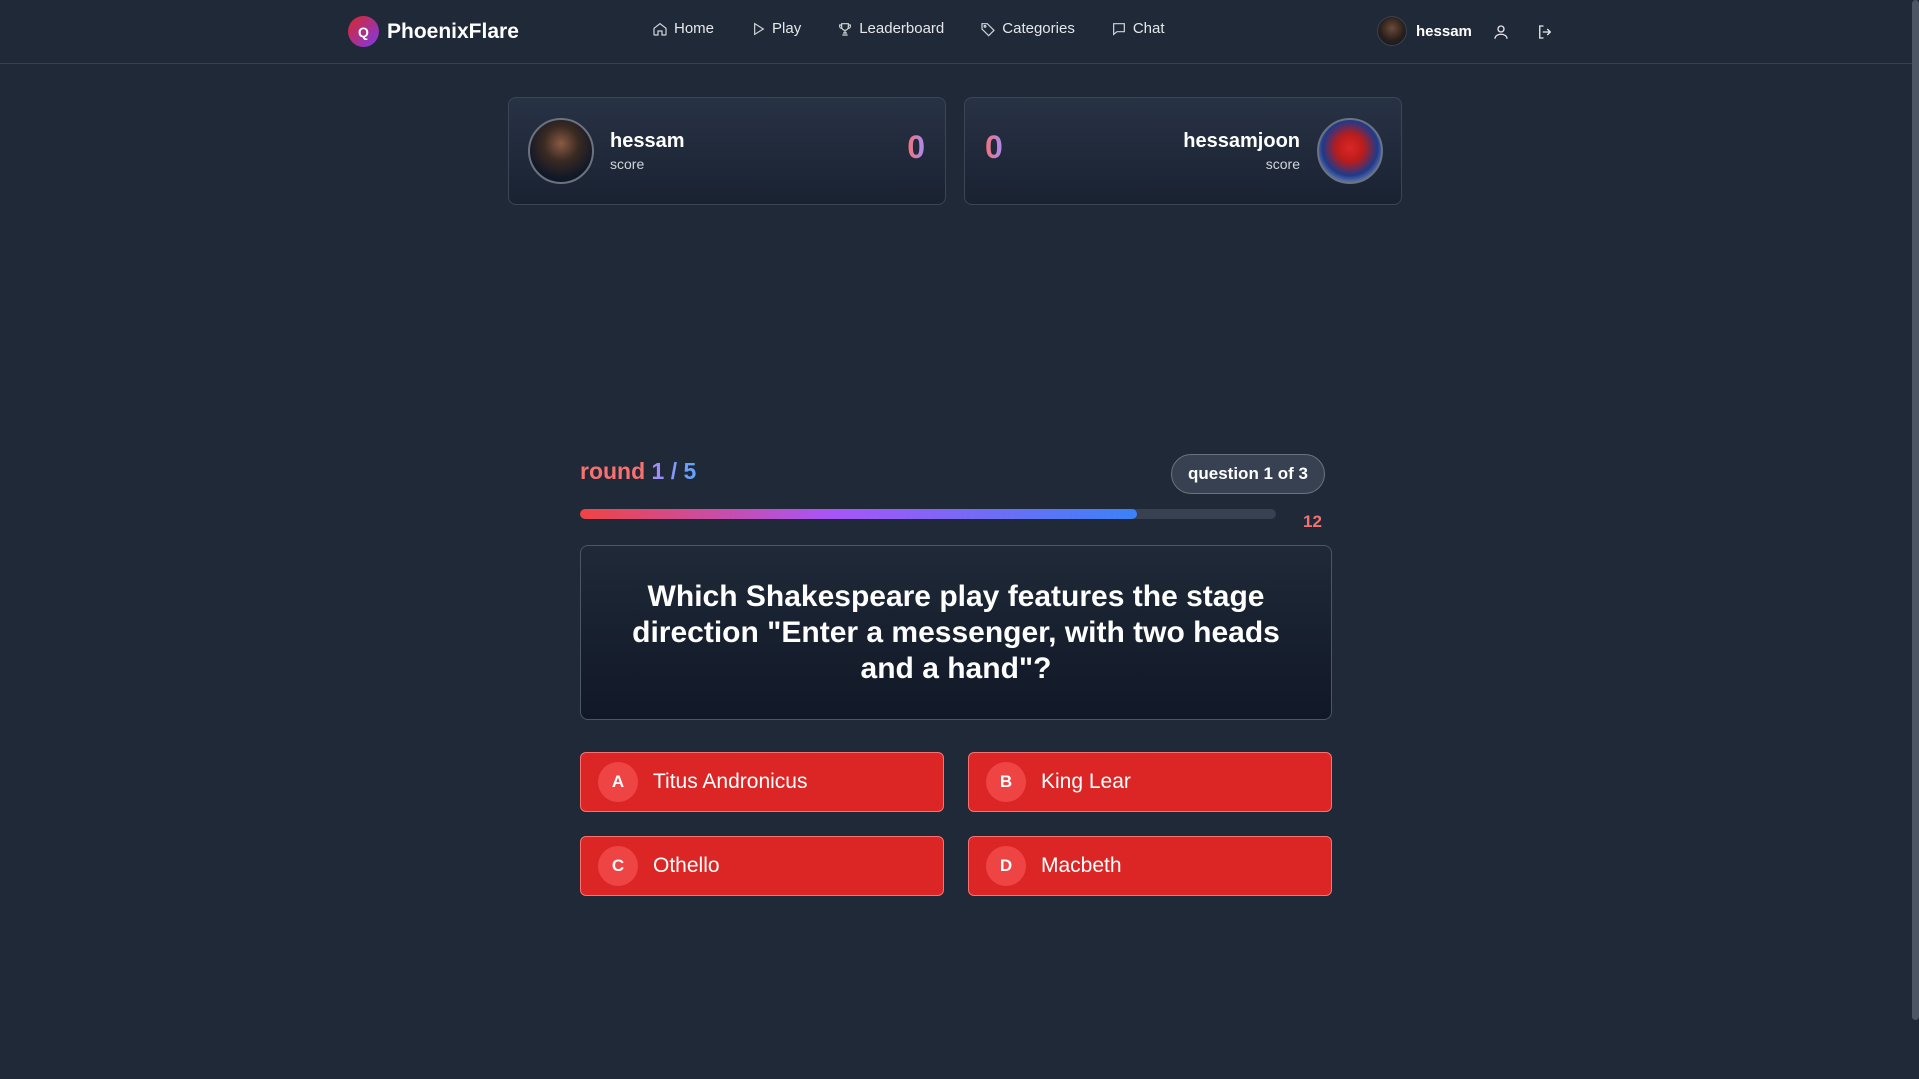 The width and height of the screenshot is (1919, 1079). Describe the element at coordinates (916, 147) in the screenshot. I see `player-score: 0` at that location.